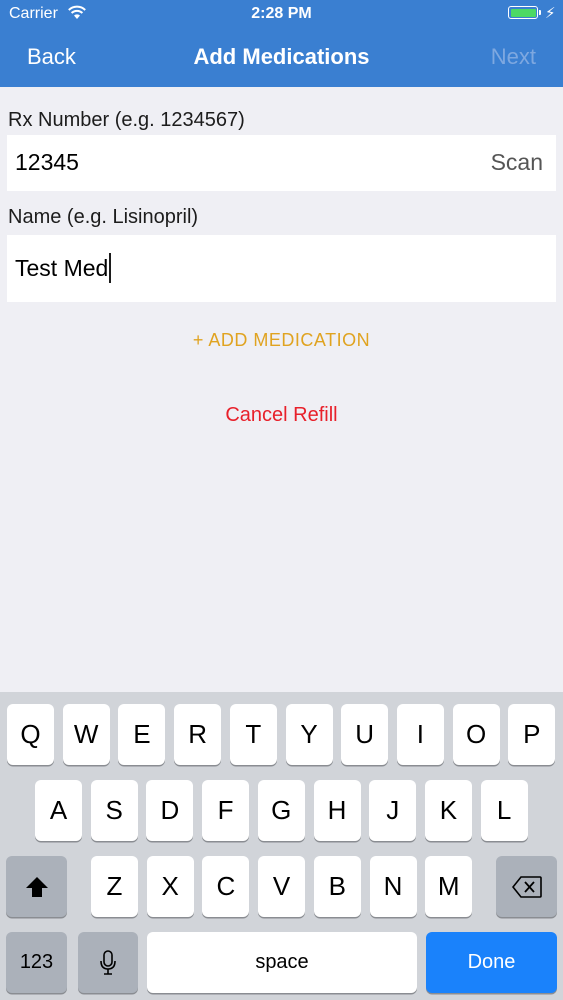 This screenshot has height=1000, width=563. I want to click on key-q: Q, so click(30, 734).